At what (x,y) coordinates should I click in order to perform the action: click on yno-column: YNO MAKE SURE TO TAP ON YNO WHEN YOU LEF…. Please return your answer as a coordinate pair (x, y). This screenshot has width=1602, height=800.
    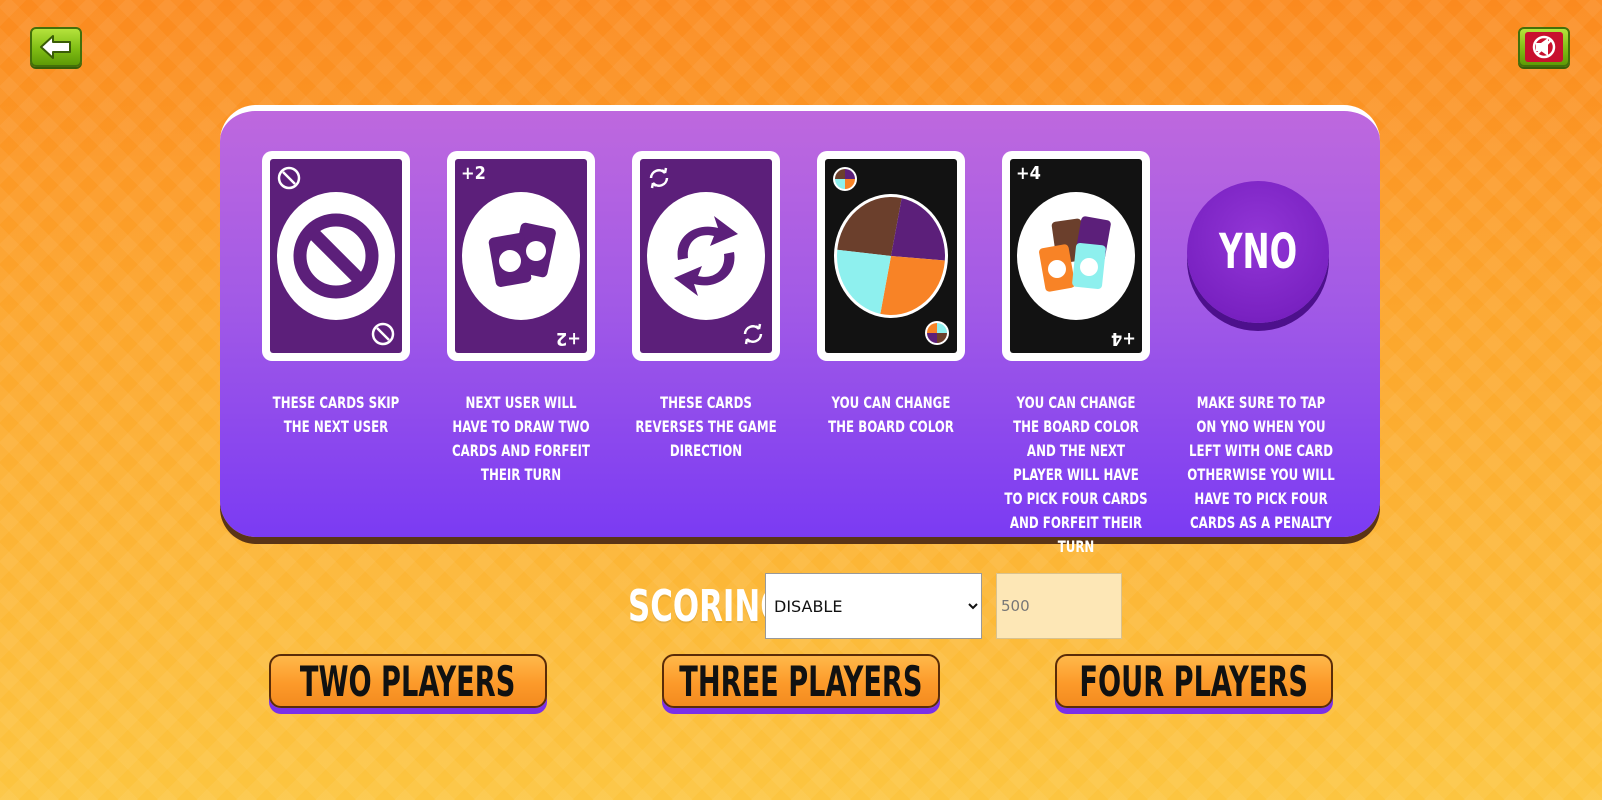
    Looking at the image, I should click on (1261, 343).